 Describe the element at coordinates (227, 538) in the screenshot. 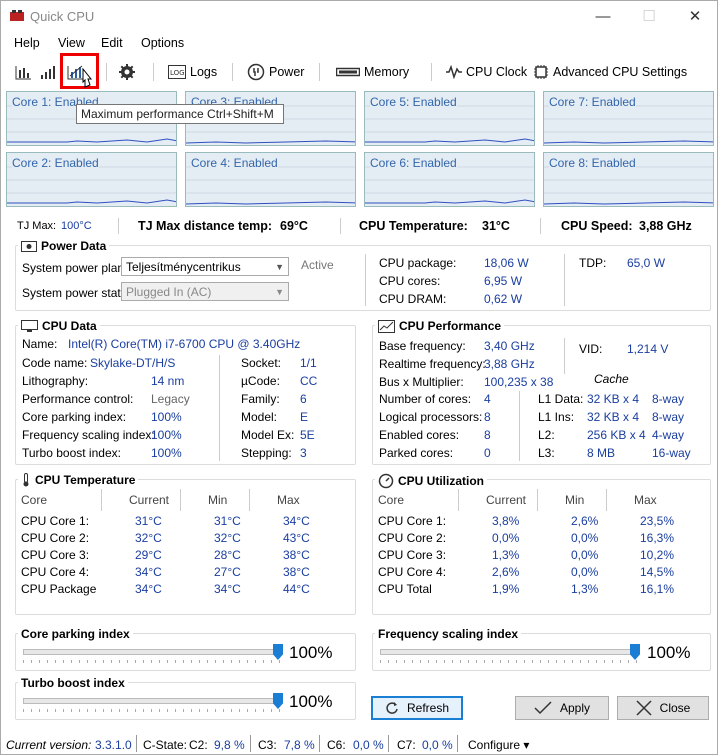

I see `table-value: 32°C` at that location.